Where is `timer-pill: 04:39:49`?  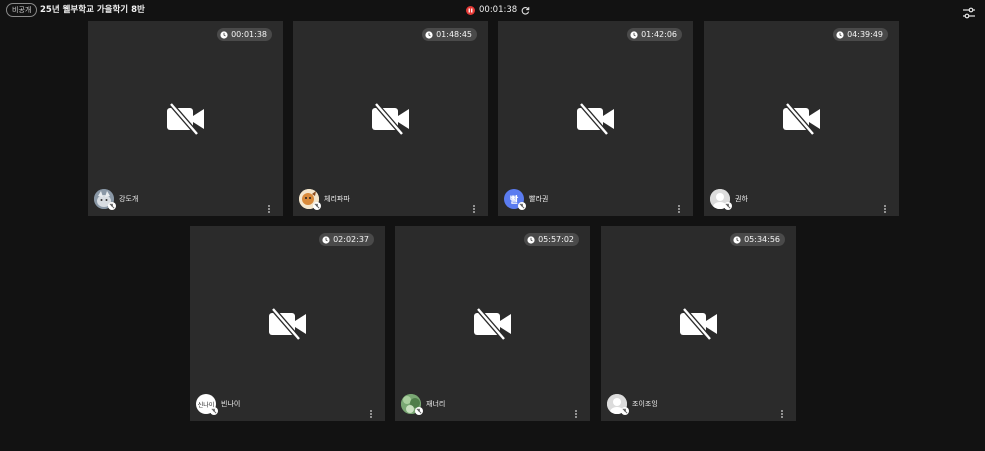
timer-pill: 04:39:49 is located at coordinates (860, 34).